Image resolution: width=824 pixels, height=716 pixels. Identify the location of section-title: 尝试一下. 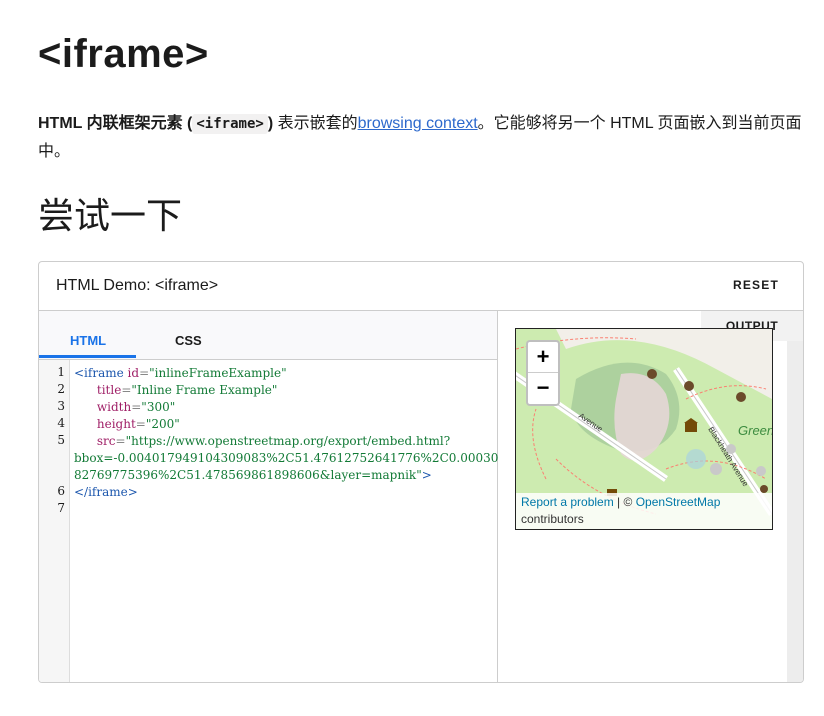
(110, 215).